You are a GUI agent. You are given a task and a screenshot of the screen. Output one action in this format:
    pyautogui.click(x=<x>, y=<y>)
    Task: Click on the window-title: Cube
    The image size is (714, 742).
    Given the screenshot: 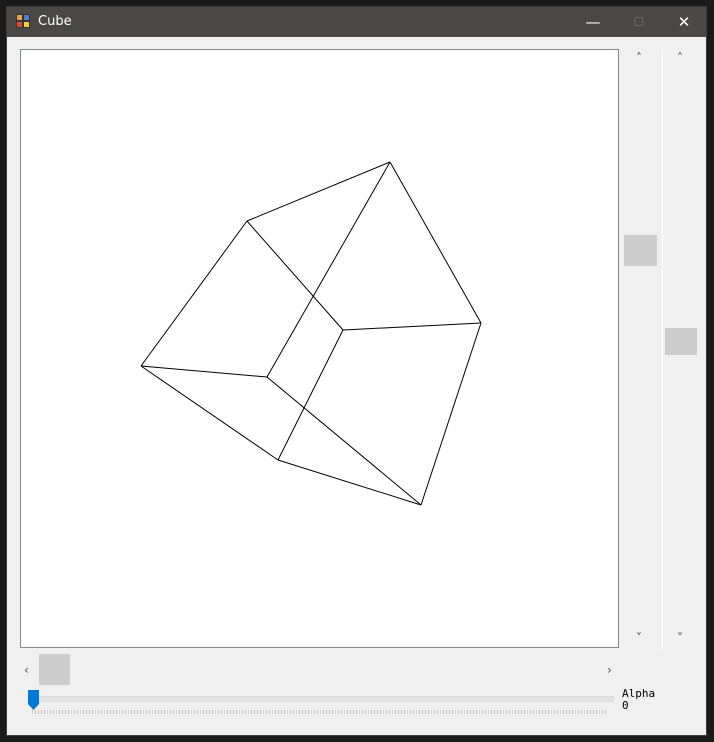 What is the action you would take?
    pyautogui.click(x=55, y=21)
    